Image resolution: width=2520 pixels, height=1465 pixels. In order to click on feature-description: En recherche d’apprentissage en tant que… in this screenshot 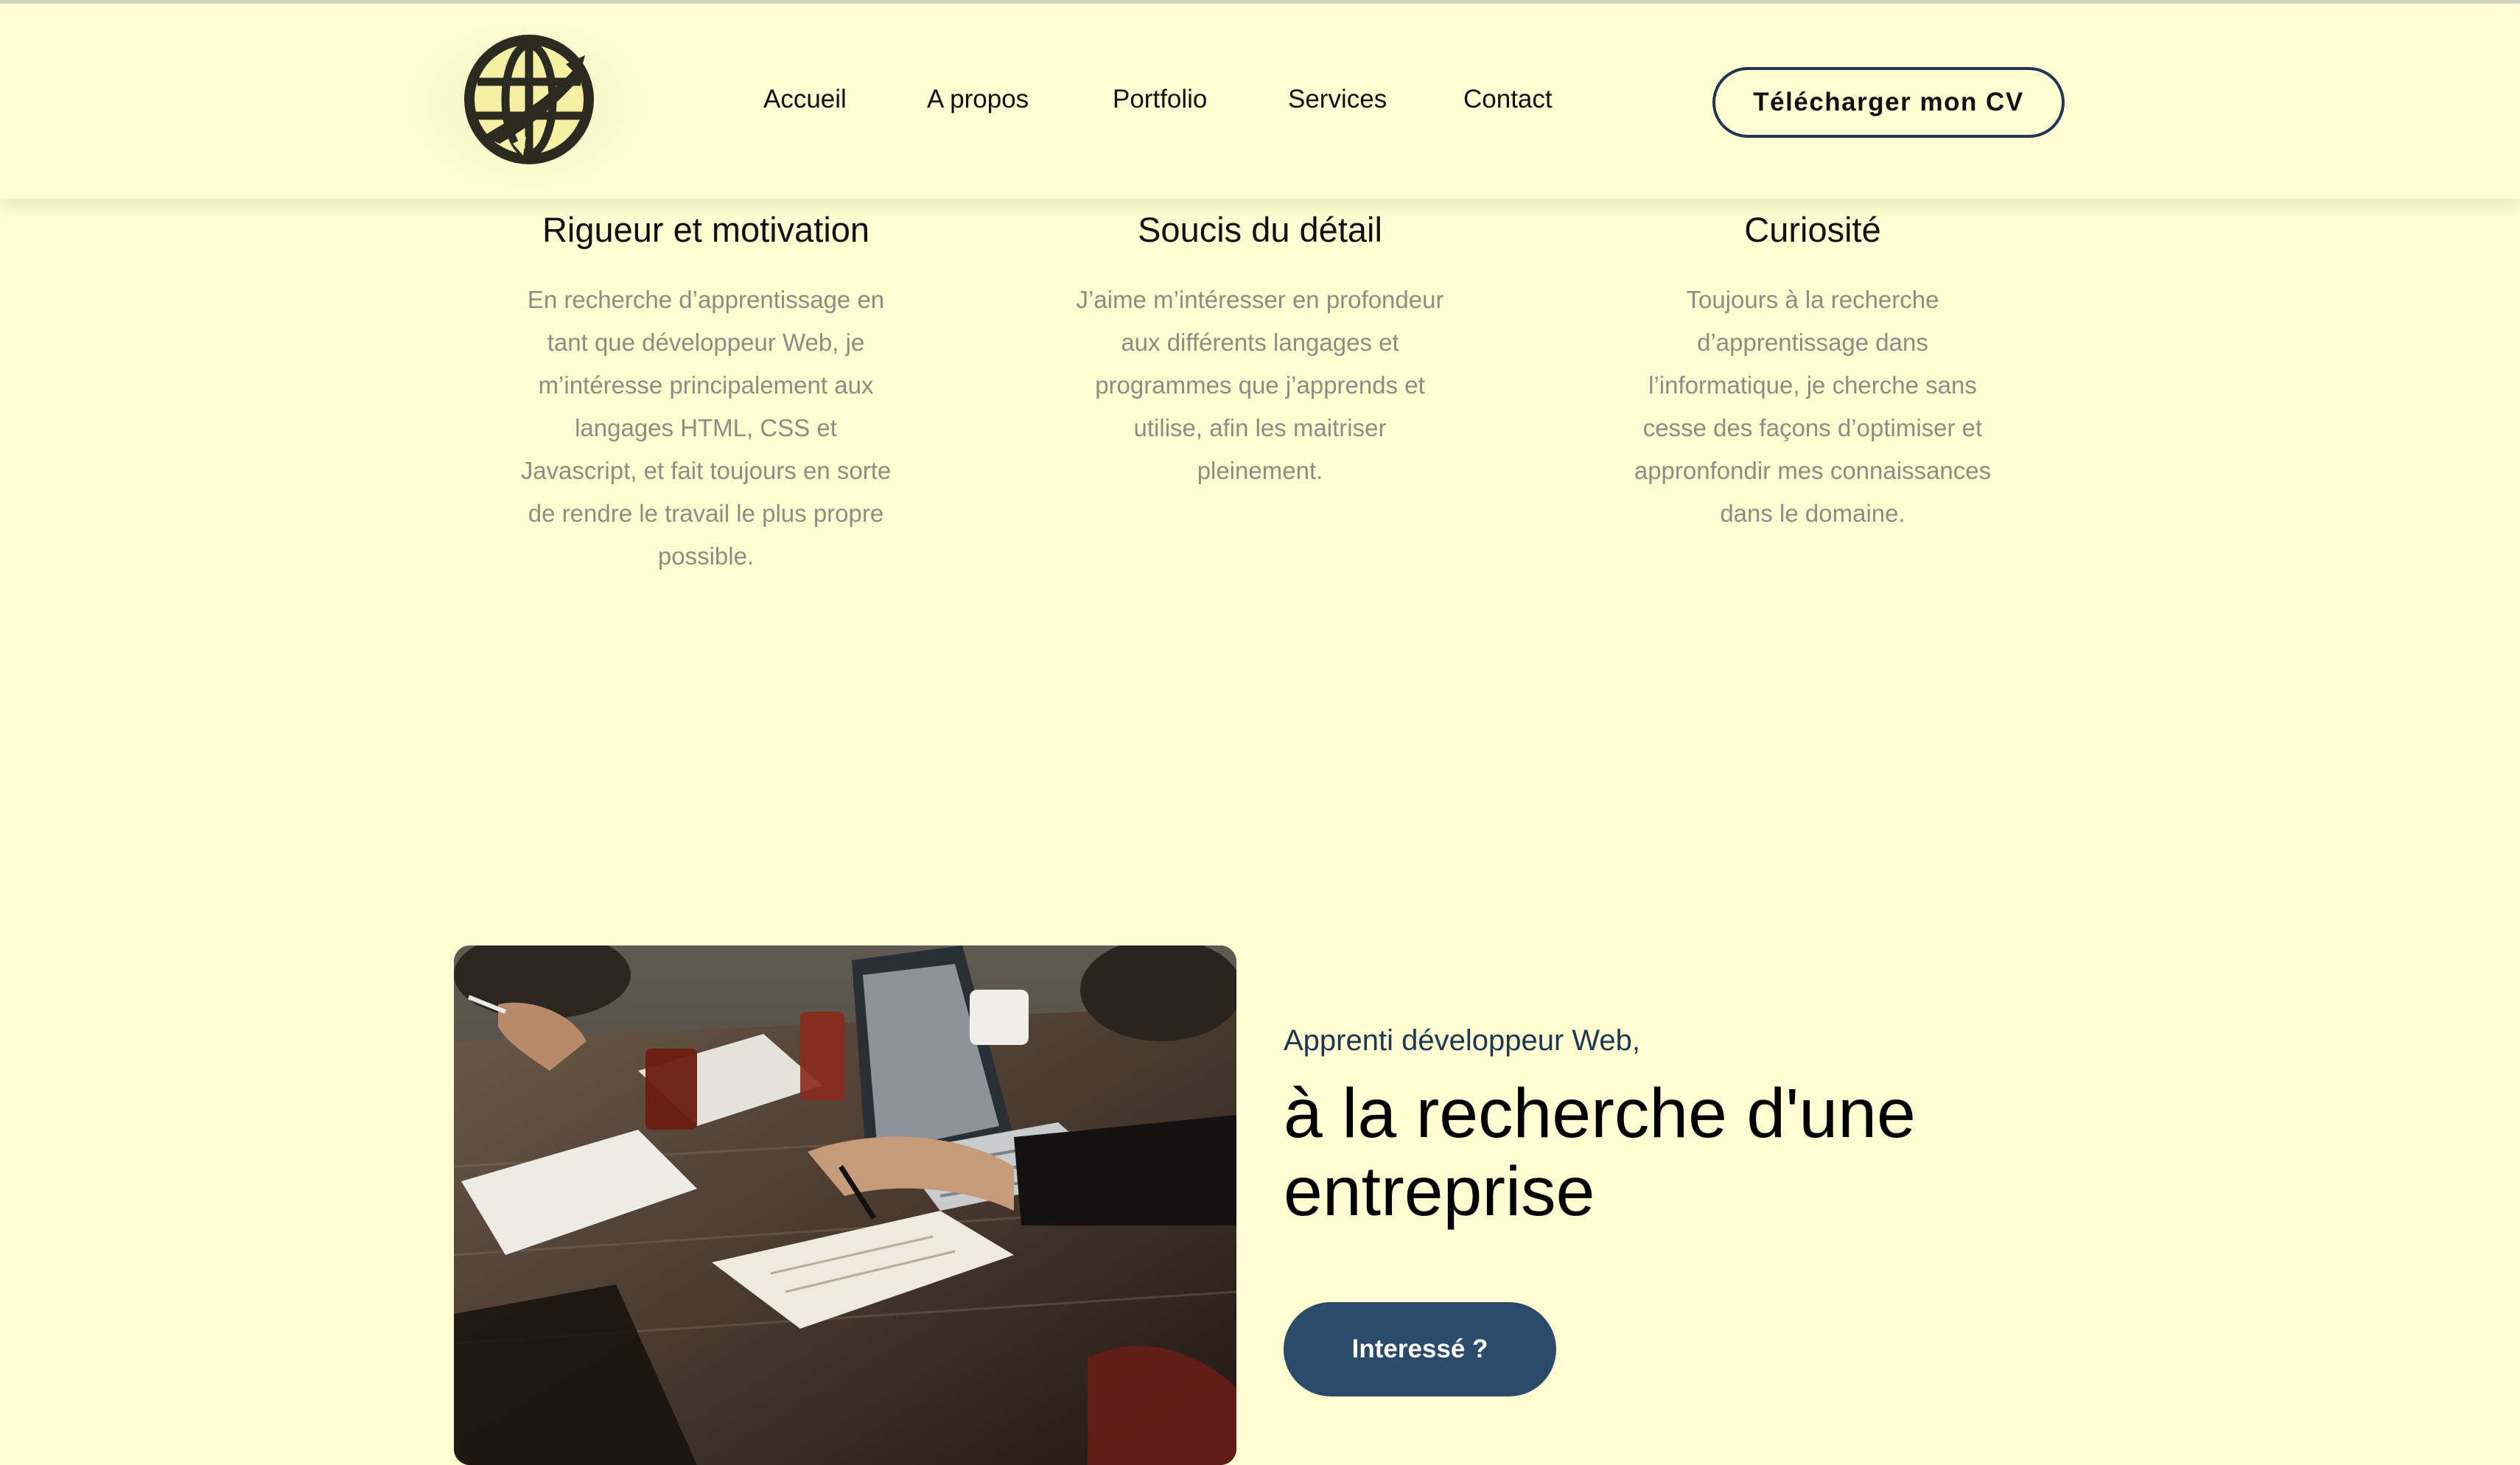, I will do `click(706, 428)`.